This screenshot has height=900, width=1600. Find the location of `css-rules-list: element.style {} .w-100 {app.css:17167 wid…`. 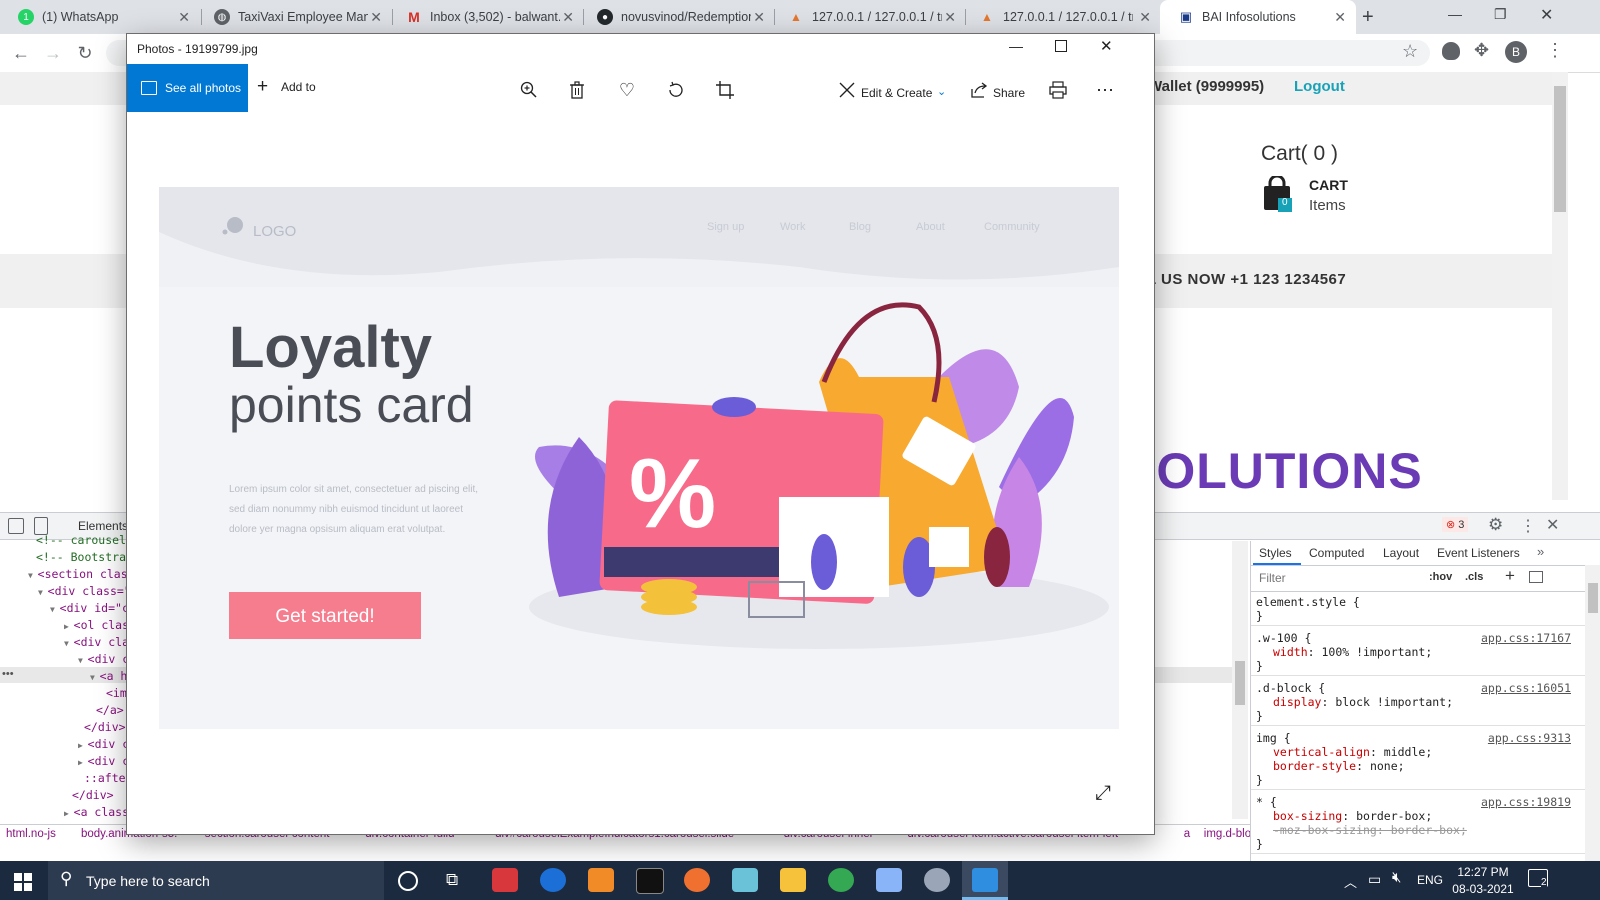

css-rules-list: element.style {} .w-100 {app.css:17167 wid… is located at coordinates (1421, 726).